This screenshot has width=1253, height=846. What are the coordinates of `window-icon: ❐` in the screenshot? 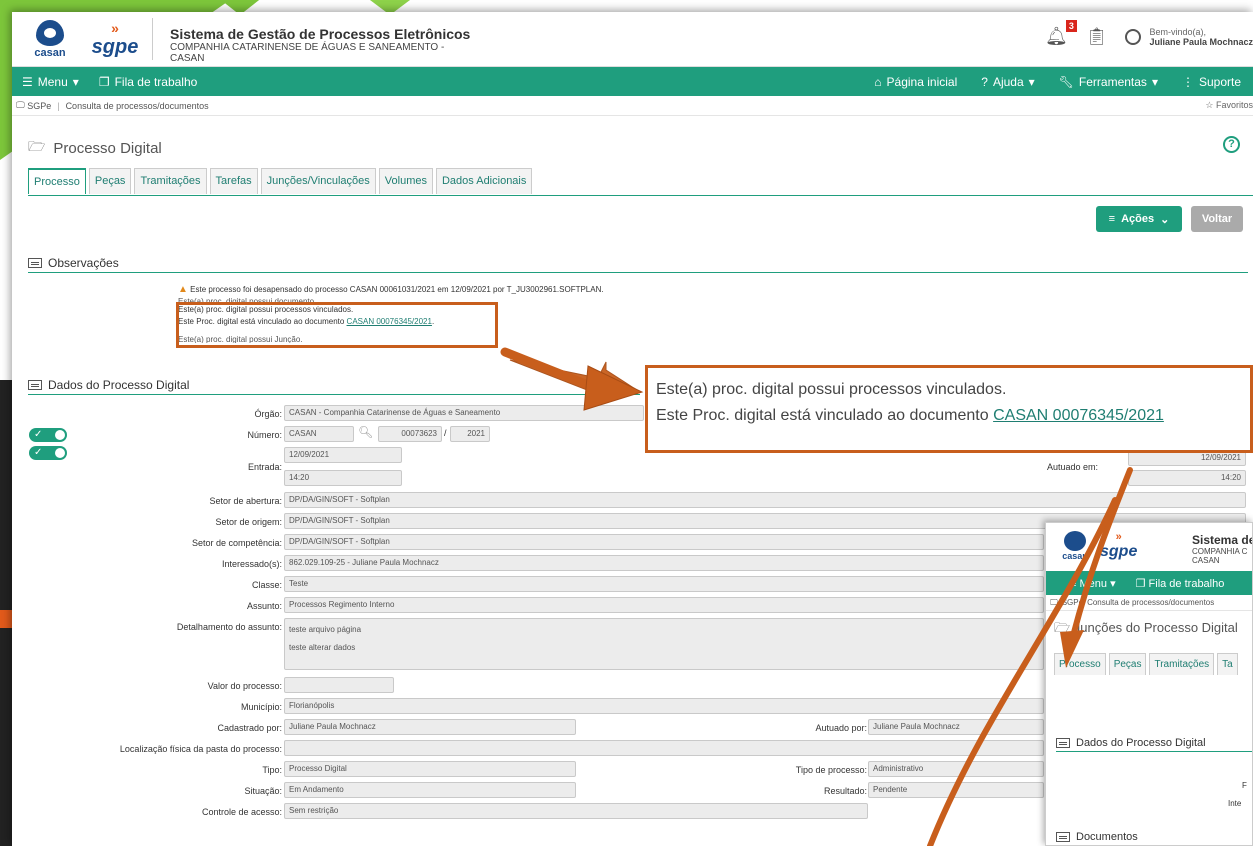 It's located at (1140, 583).